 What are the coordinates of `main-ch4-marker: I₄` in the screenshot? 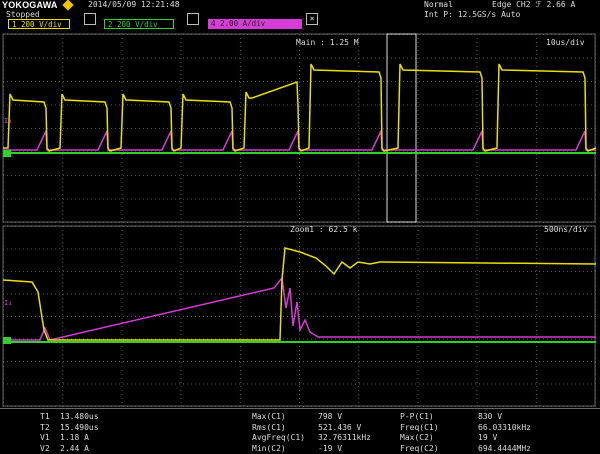 It's located at (8, 121).